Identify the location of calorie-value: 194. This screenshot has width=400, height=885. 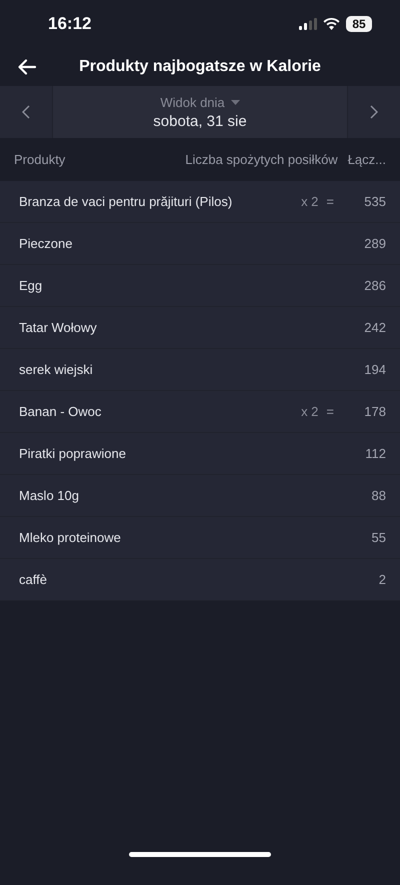
(374, 369).